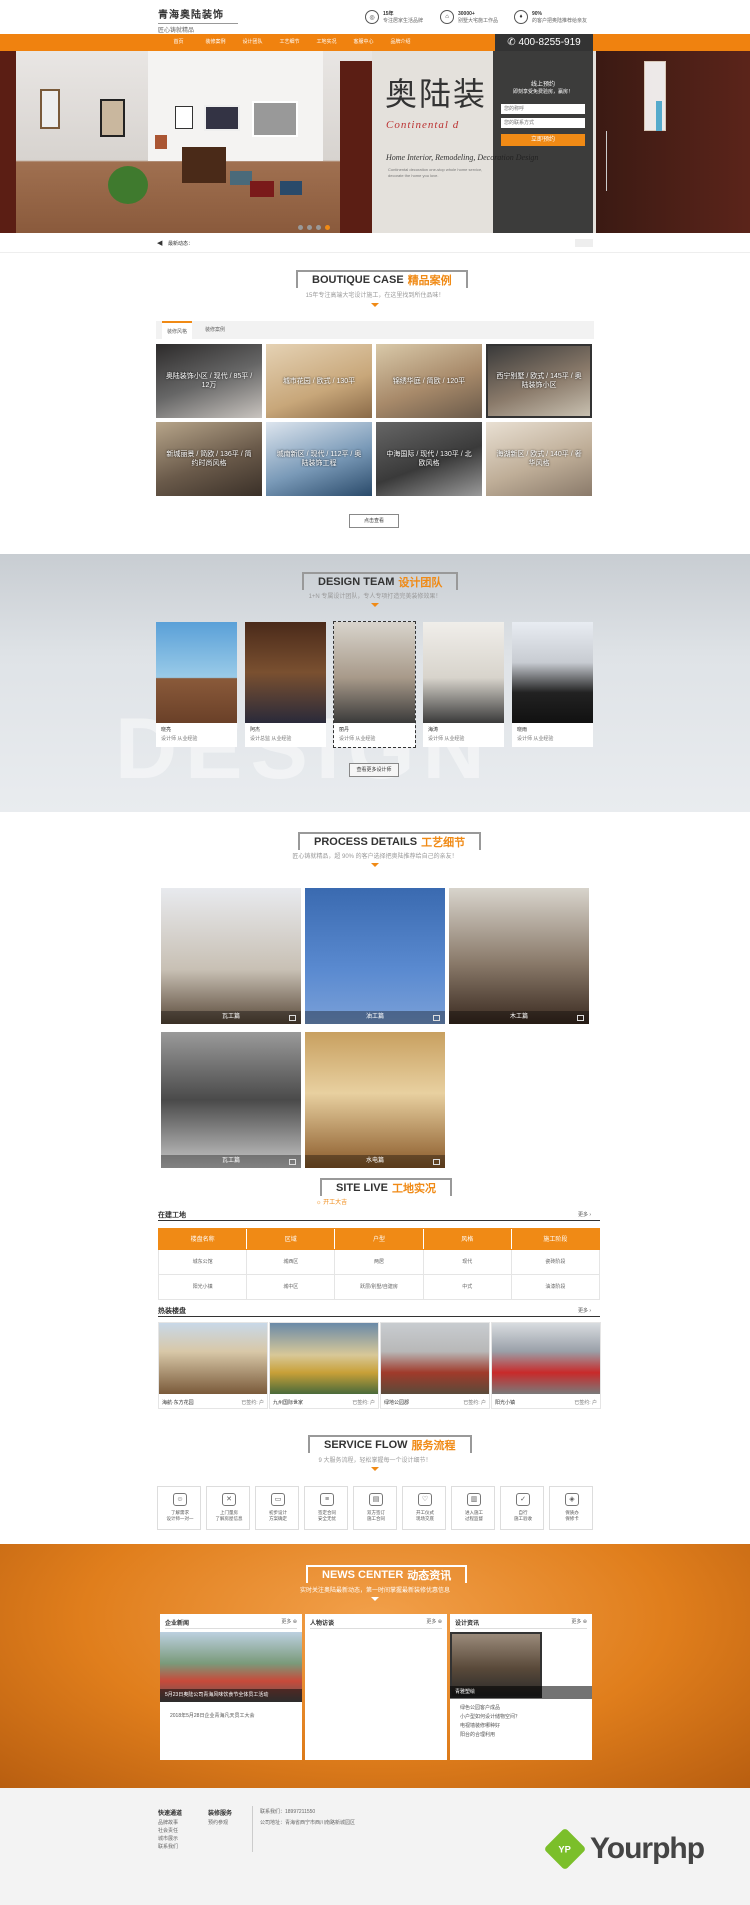 The width and height of the screenshot is (750, 1905). I want to click on hot-buildings-more-link: 更多 ›, so click(584, 1310).